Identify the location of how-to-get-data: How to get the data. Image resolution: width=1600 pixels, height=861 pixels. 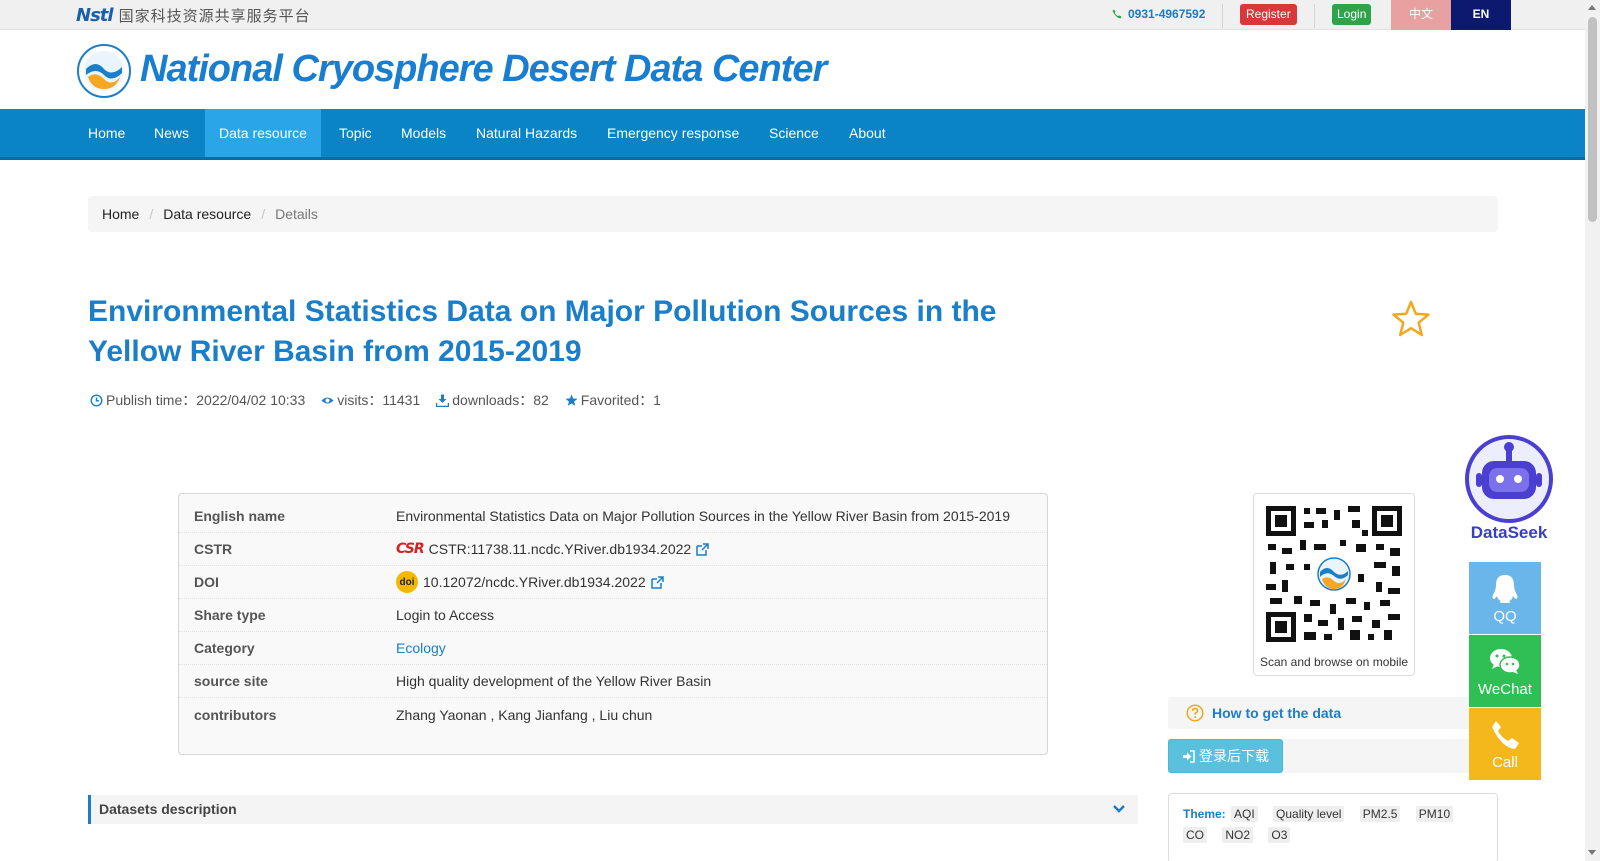
(1319, 713).